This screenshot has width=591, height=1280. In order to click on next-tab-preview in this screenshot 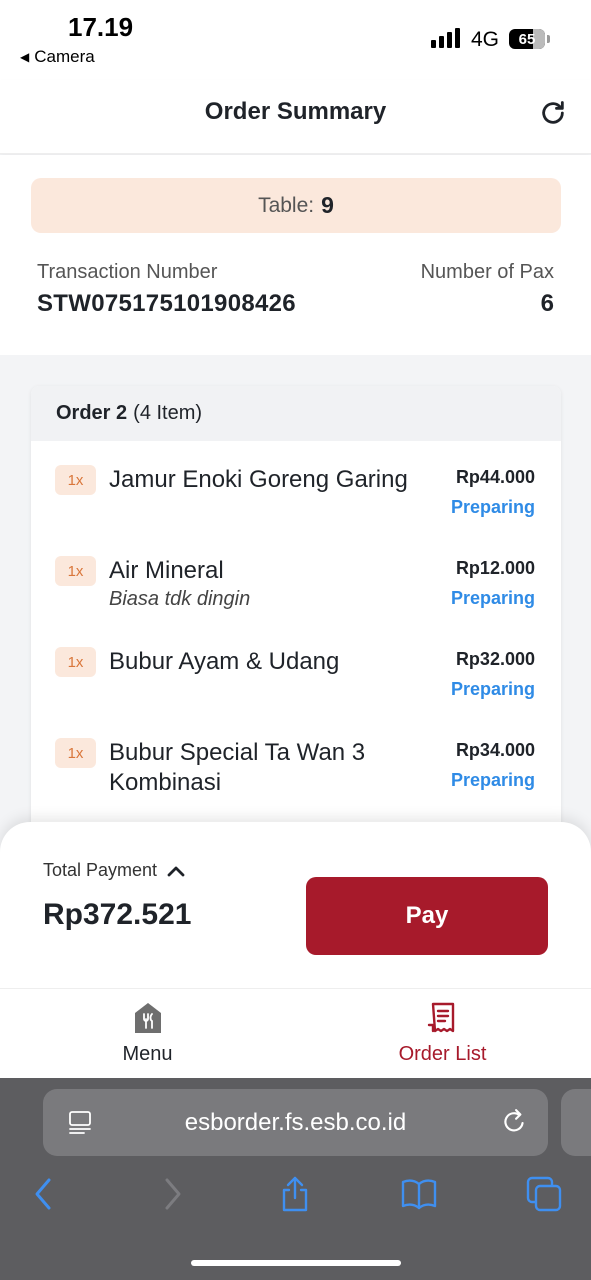, I will do `click(576, 1122)`.